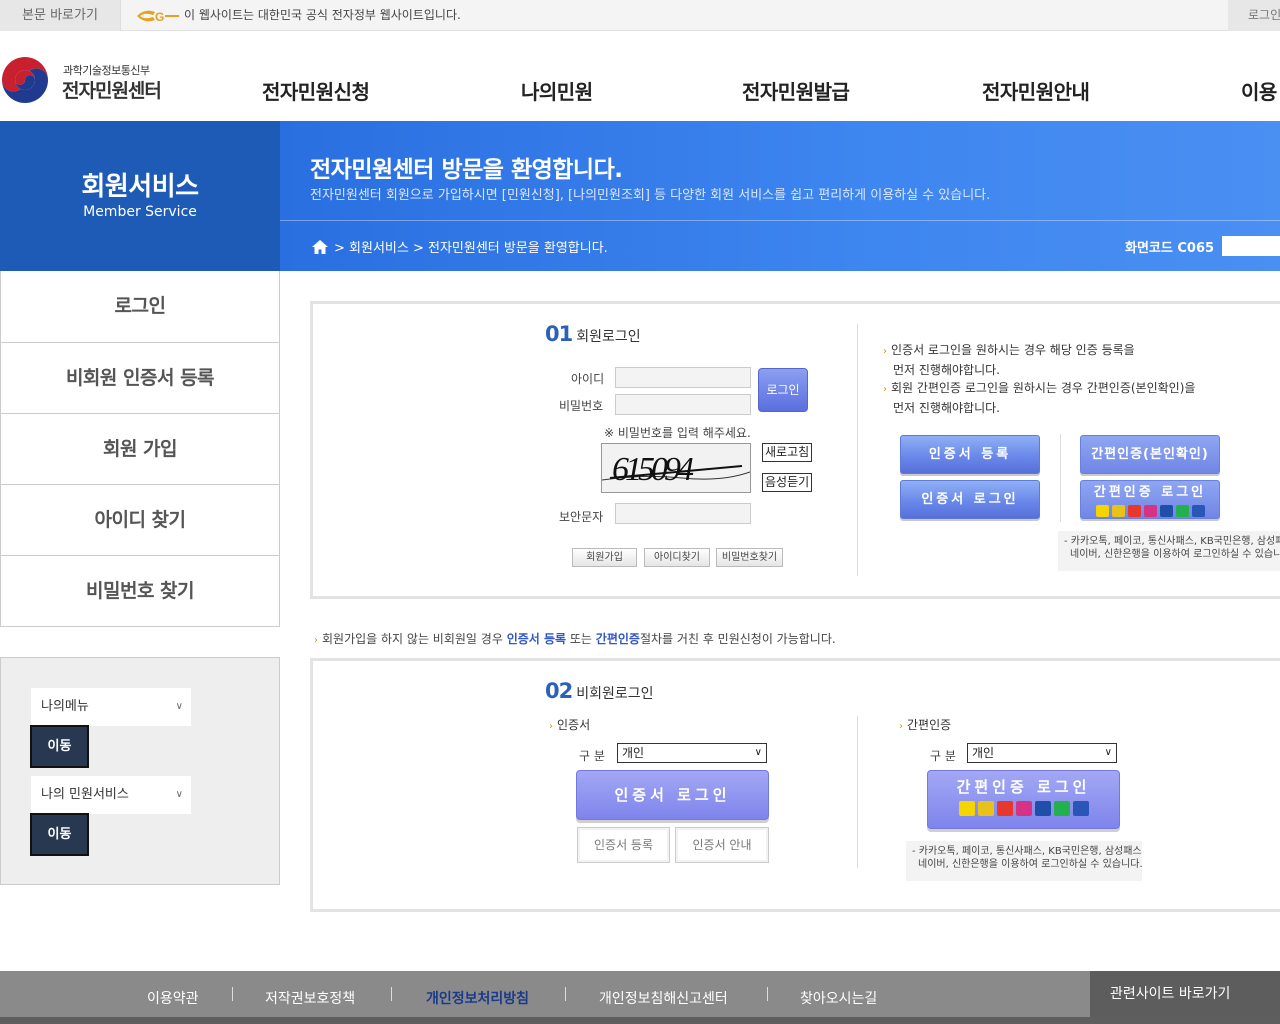 The height and width of the screenshot is (1024, 1280). I want to click on section-label-text: 간편인증, so click(929, 725).